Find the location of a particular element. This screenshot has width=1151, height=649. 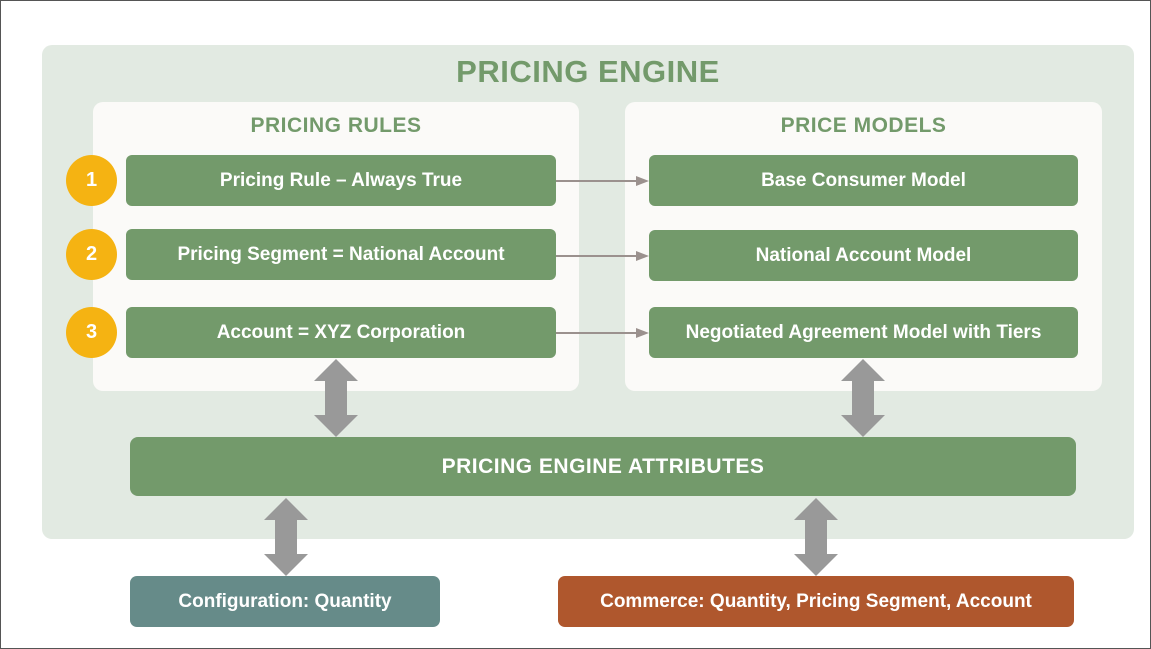

rule-number-badge: 3 is located at coordinates (91, 332).